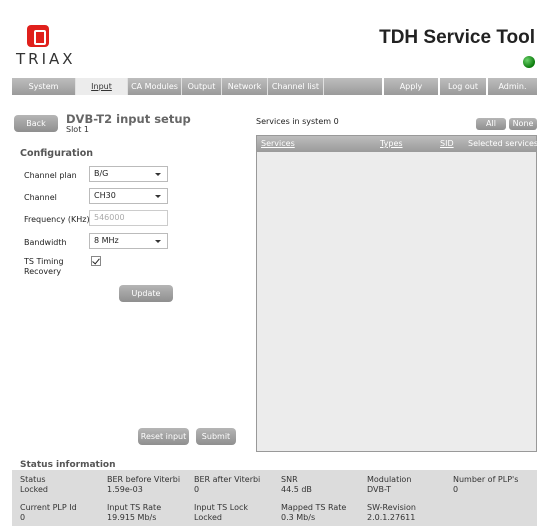 The height and width of the screenshot is (526, 537). I want to click on mapped-ts-rate-value: 0.3 Mb/s, so click(298, 517).